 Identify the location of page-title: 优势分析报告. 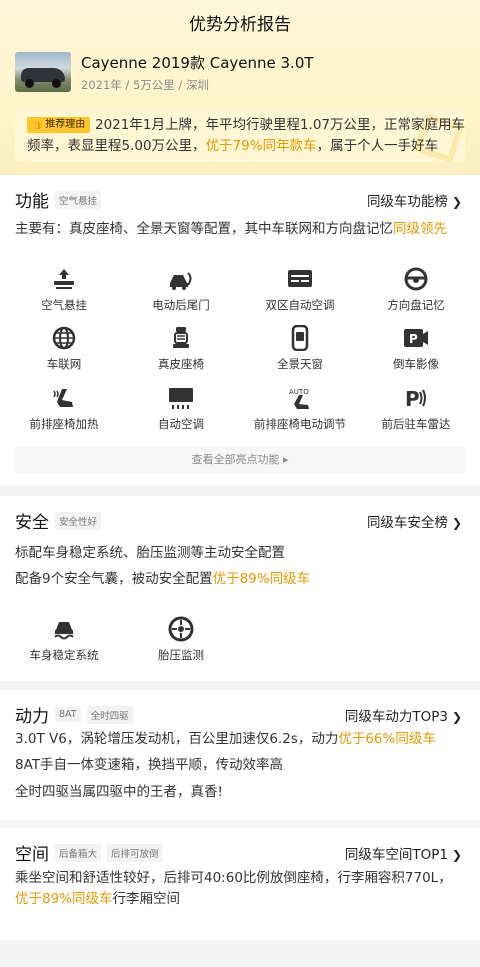
(240, 25).